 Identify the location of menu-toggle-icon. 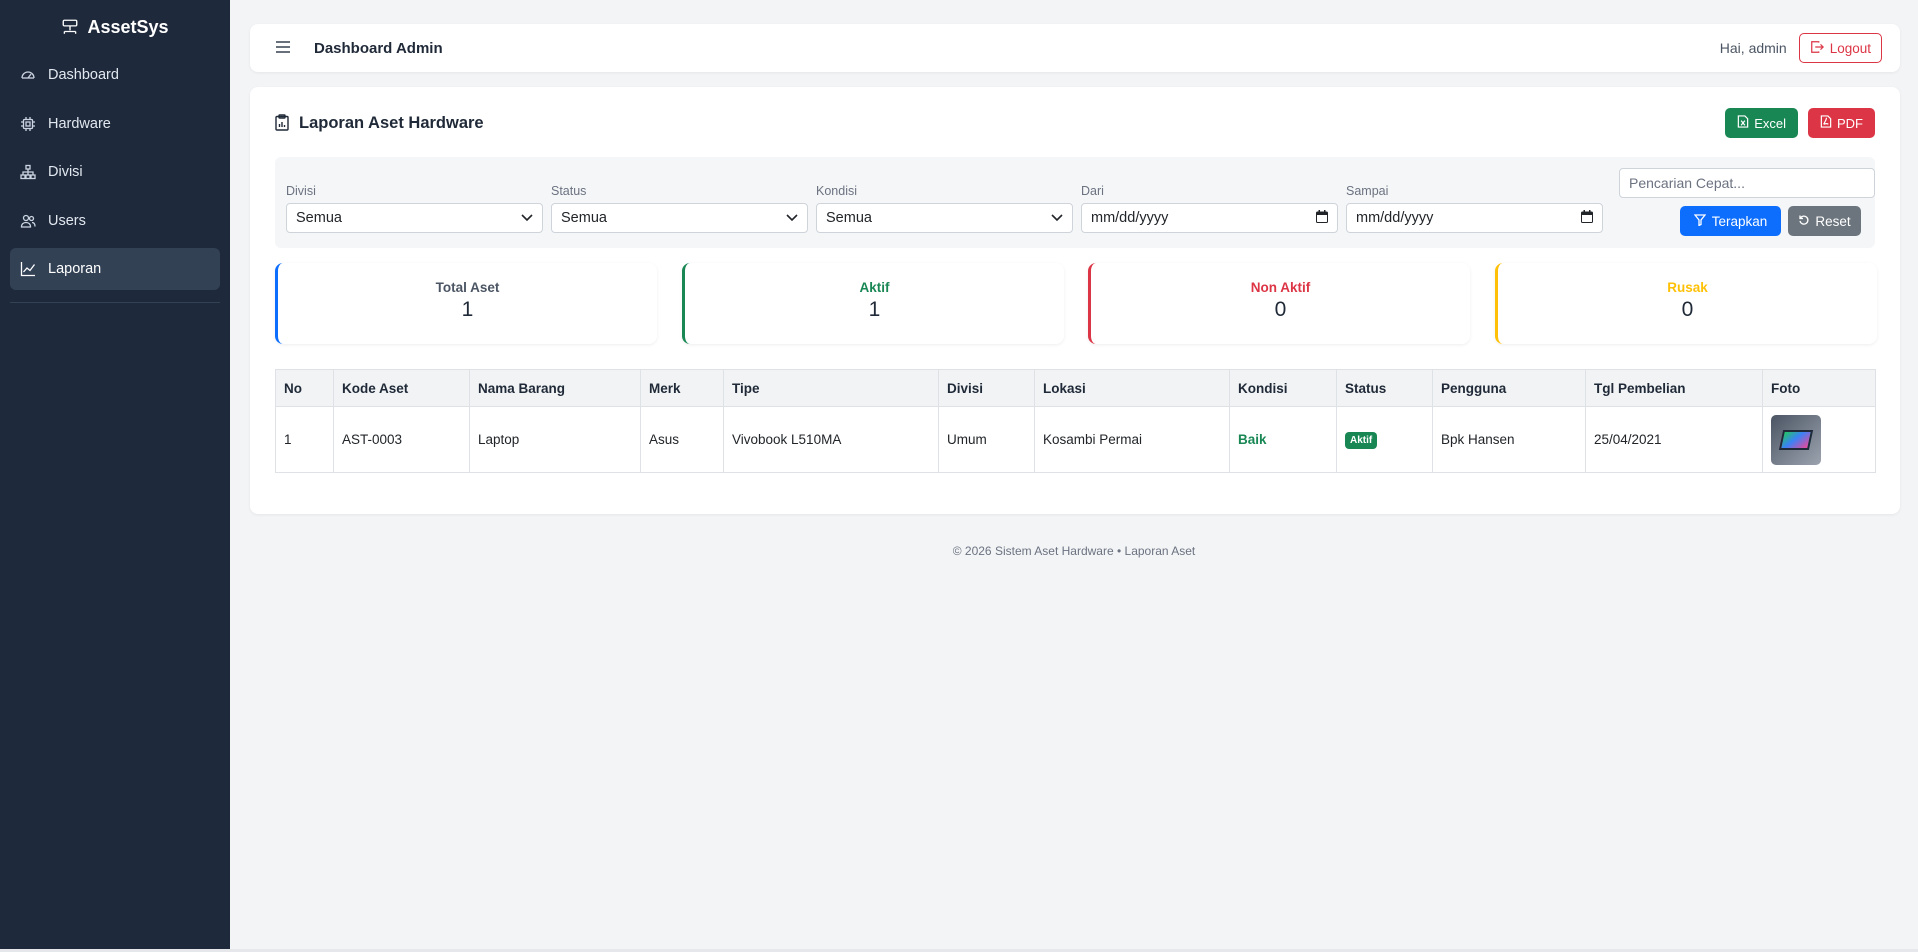
(284, 48).